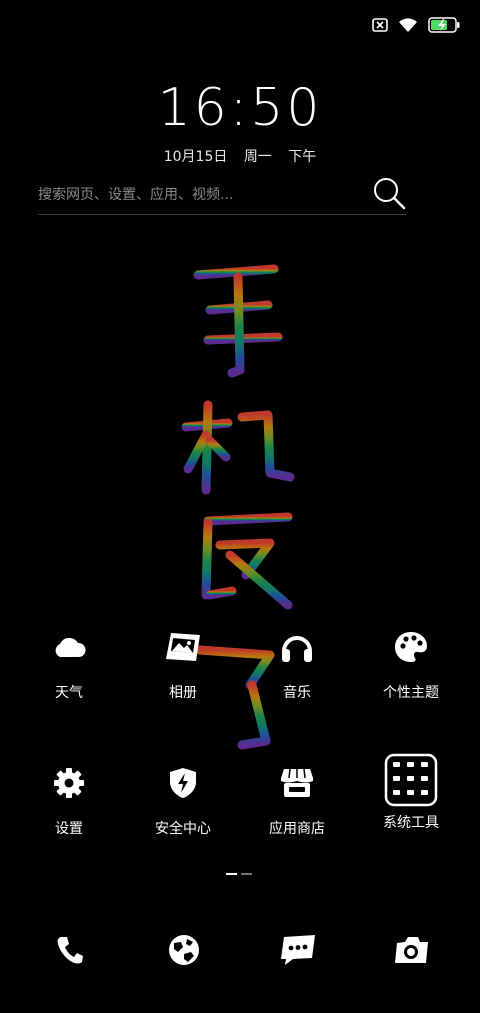 Image resolution: width=480 pixels, height=1013 pixels. I want to click on app-label: 应用商店, so click(297, 829).